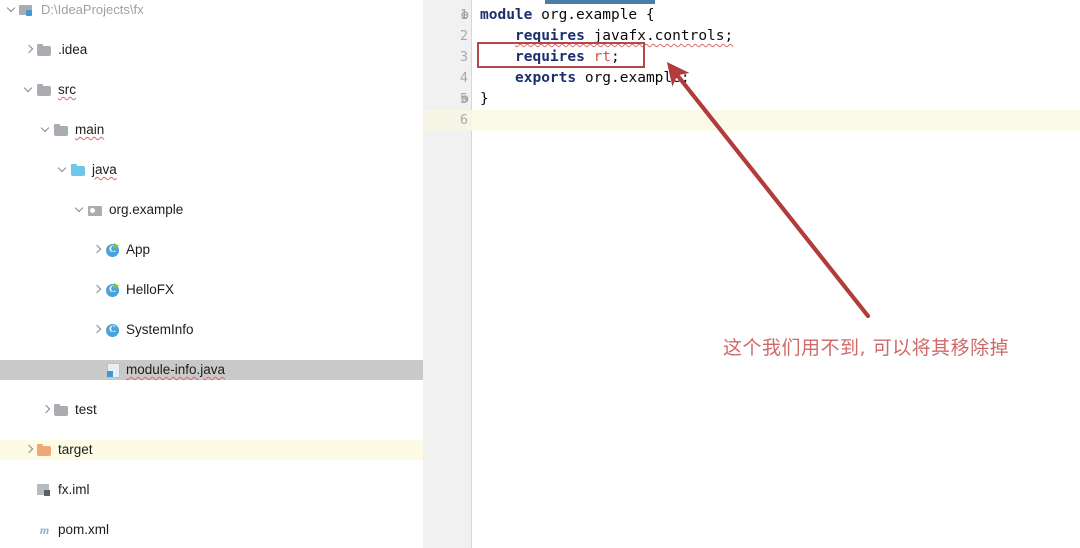 This screenshot has height=548, width=1080. Describe the element at coordinates (776, 120) in the screenshot. I see `caret-line-highlight` at that location.